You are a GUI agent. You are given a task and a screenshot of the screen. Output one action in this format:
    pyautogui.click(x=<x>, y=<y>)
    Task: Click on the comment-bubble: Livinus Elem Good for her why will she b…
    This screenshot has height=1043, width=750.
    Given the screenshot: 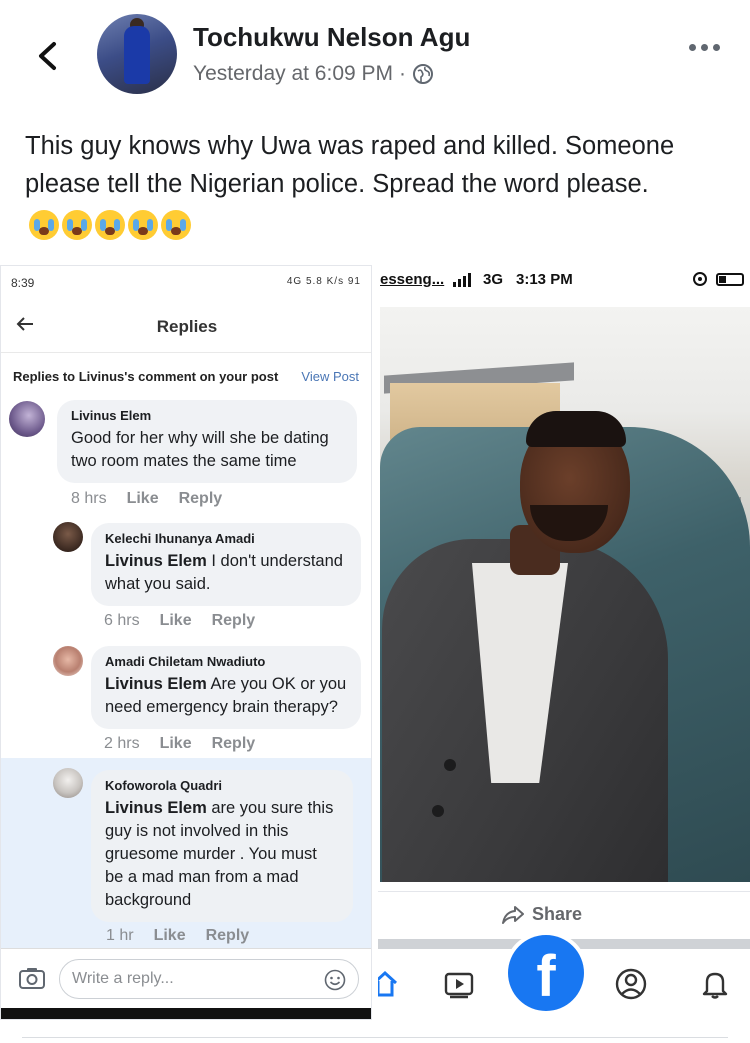 What is the action you would take?
    pyautogui.click(x=207, y=441)
    